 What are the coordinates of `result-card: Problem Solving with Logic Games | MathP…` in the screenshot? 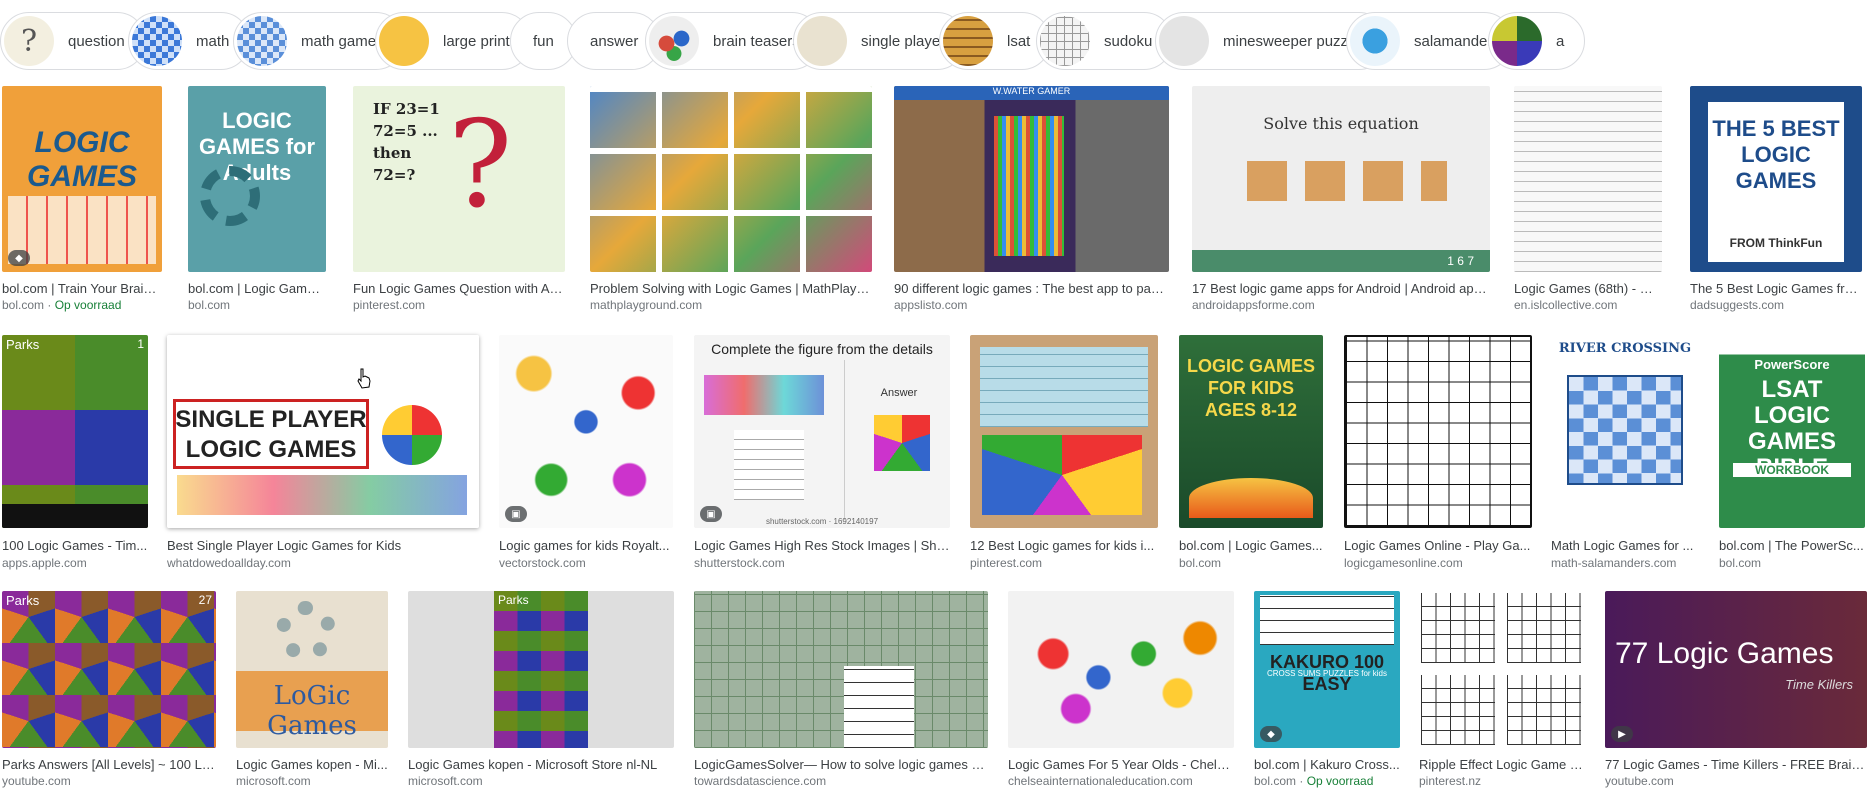 It's located at (731, 201).